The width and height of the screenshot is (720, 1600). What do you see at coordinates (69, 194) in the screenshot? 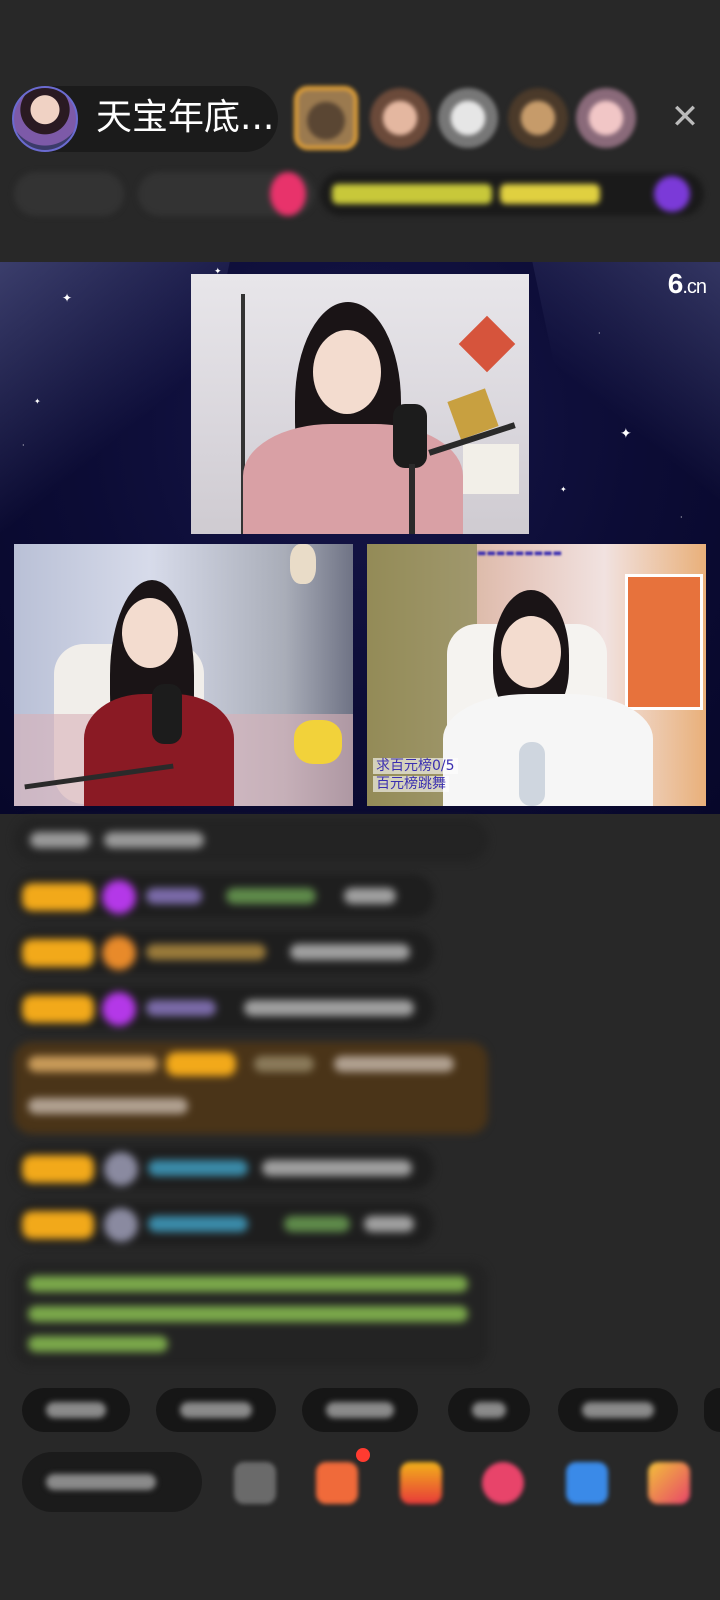
I see `room-stat-chip` at bounding box center [69, 194].